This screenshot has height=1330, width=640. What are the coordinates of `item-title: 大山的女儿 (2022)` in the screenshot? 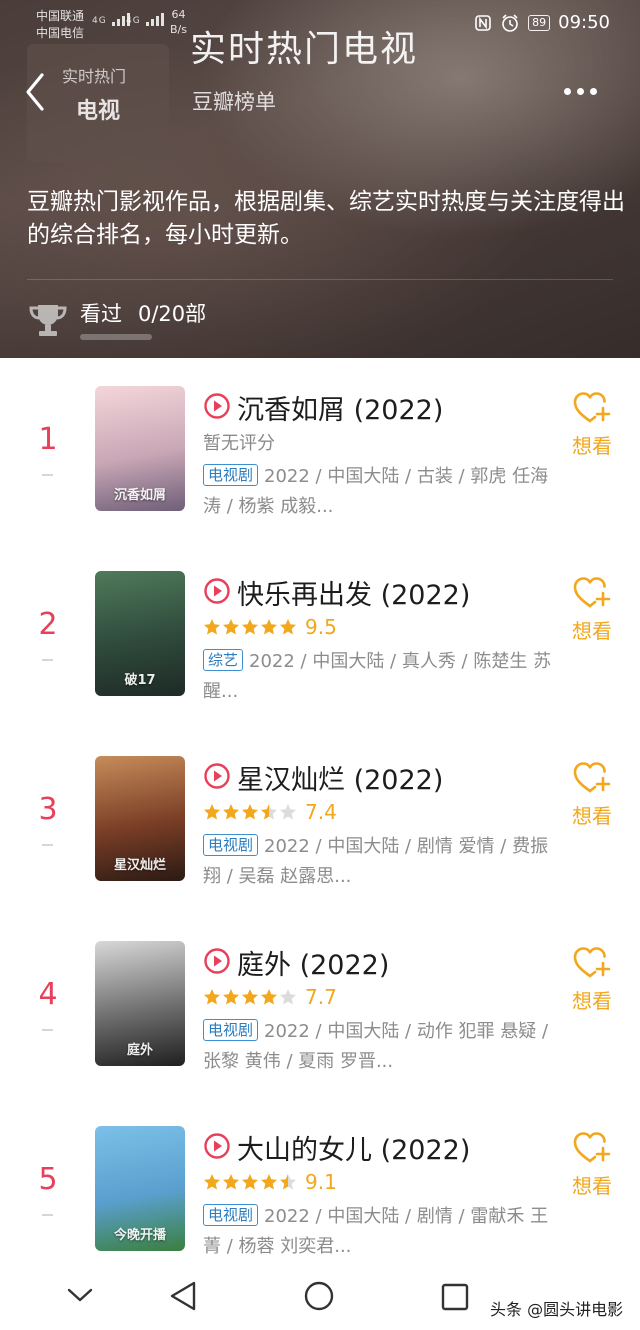 It's located at (353, 1147).